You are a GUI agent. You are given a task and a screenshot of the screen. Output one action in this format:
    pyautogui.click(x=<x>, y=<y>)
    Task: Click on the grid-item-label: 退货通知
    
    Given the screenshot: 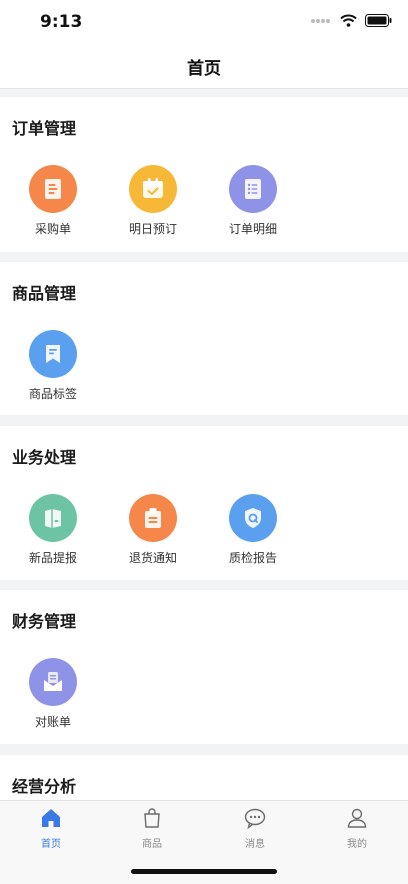 What is the action you would take?
    pyautogui.click(x=152, y=558)
    